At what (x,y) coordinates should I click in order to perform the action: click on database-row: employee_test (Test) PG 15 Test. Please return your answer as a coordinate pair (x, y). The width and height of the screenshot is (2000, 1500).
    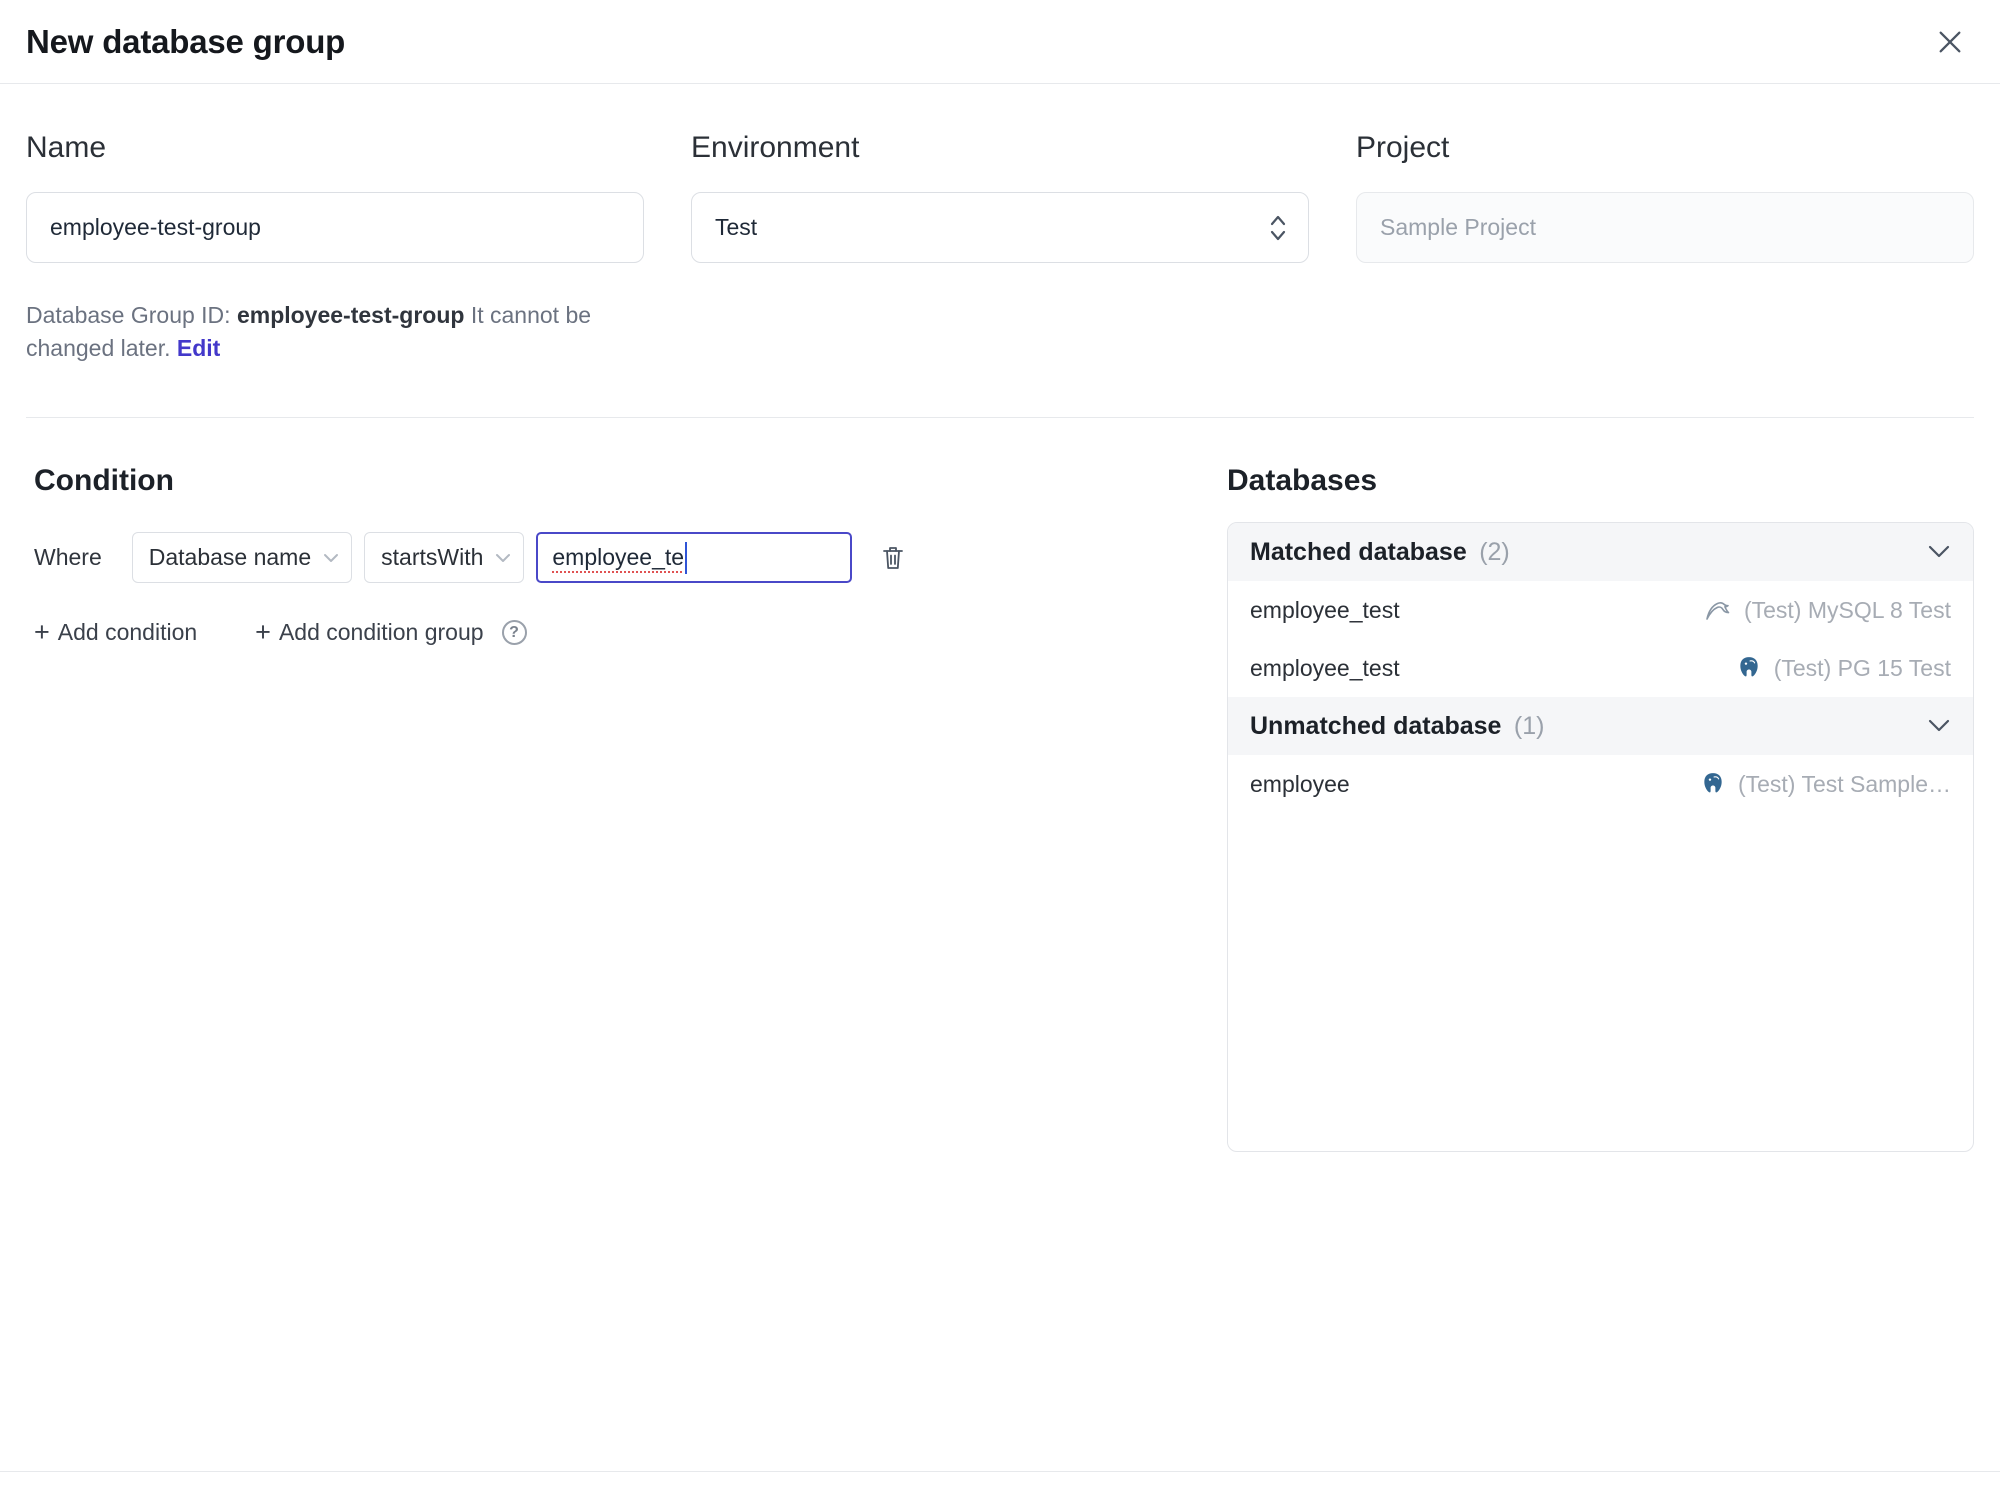
    Looking at the image, I should click on (1600, 668).